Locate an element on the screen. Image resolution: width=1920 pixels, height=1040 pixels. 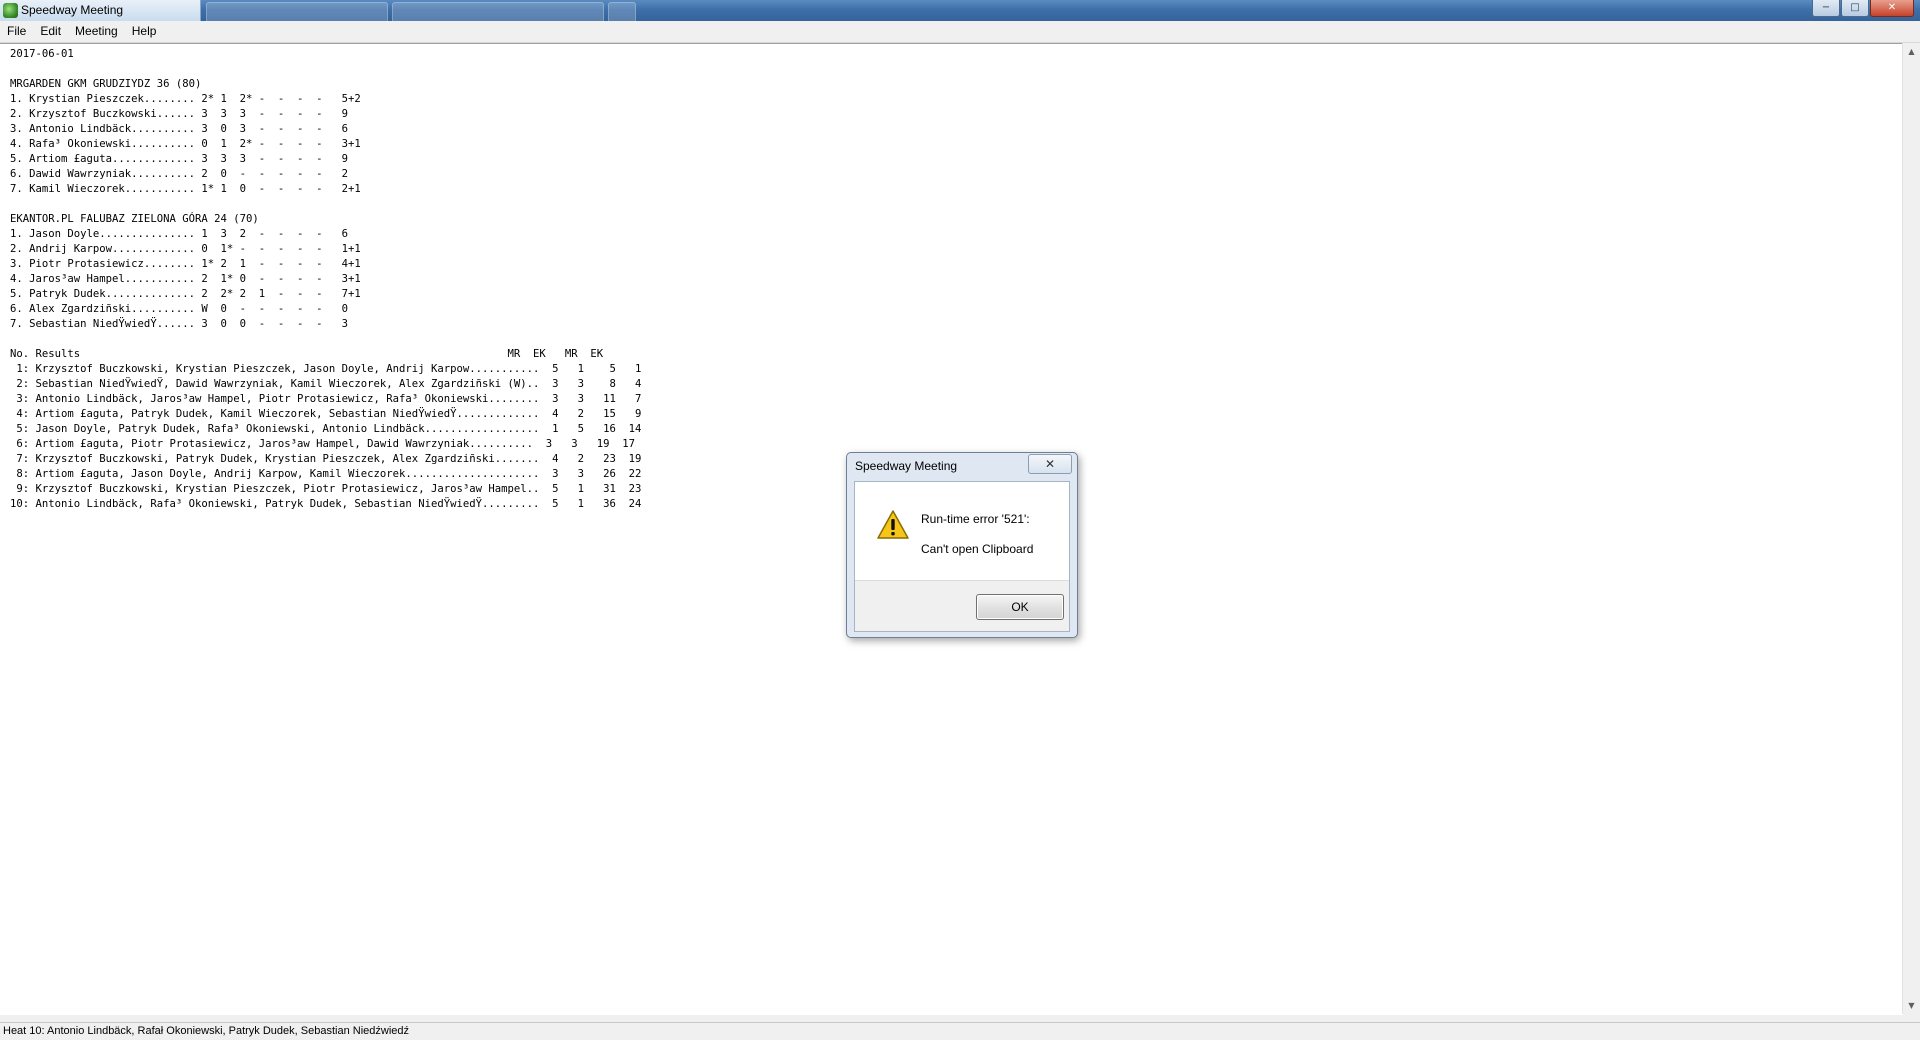
text-line: No. Results MR EK MR EK is located at coordinates (307, 354).